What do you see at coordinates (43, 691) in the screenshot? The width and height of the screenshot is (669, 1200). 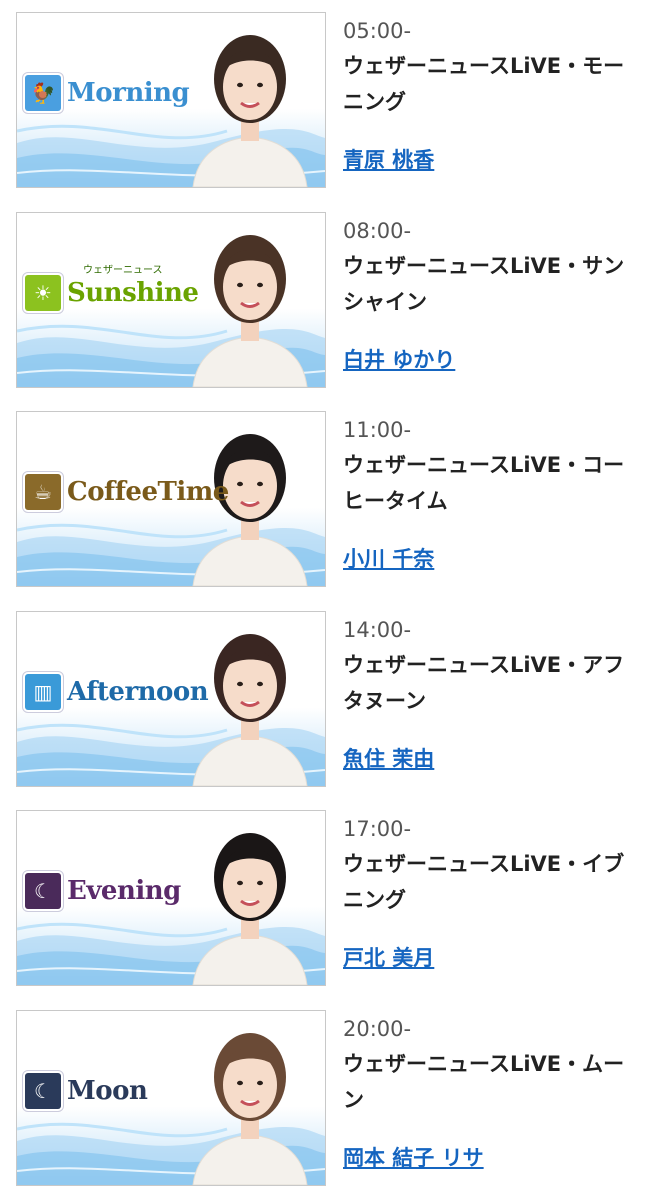 I see `building-icon: ▥` at bounding box center [43, 691].